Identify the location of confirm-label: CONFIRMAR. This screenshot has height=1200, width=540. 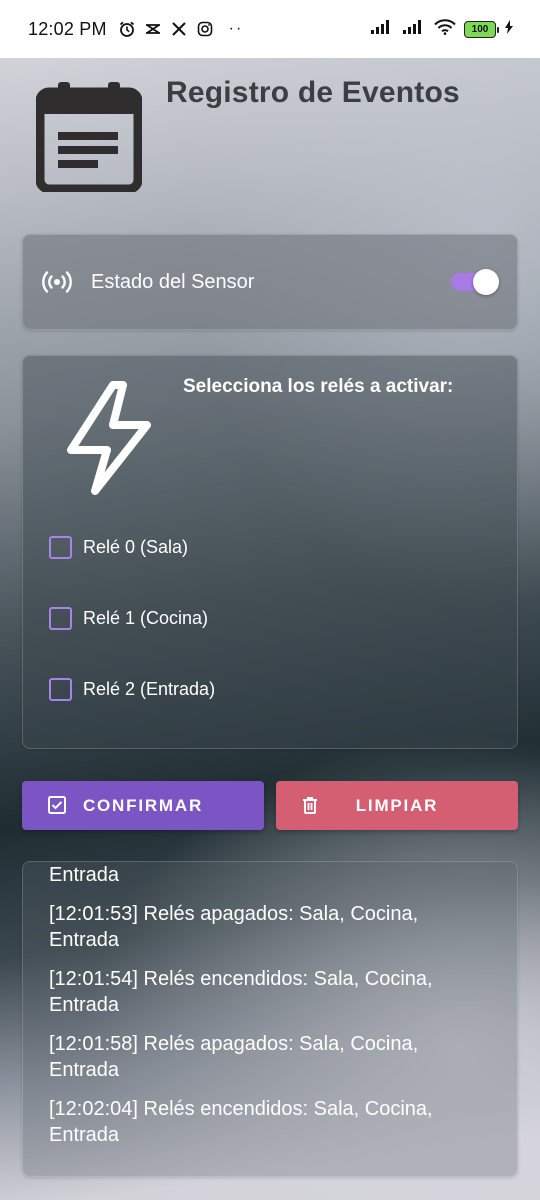
(143, 805).